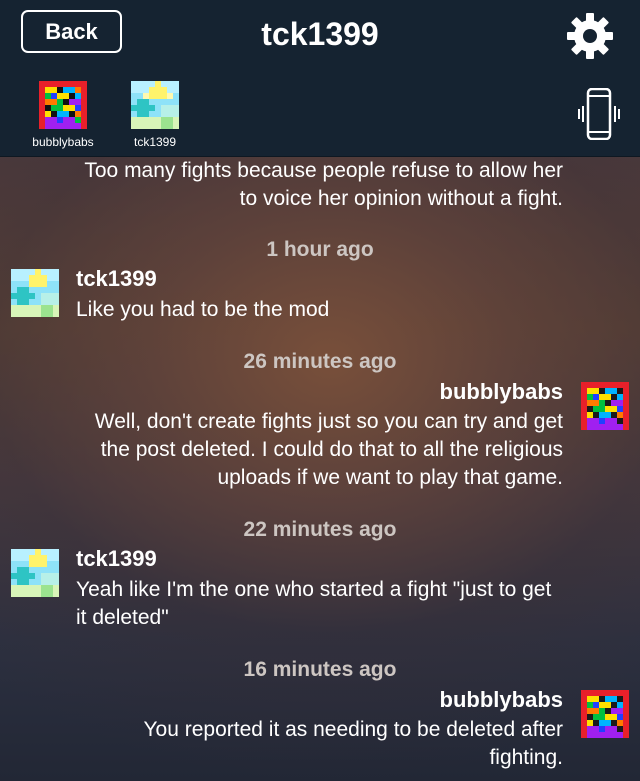 This screenshot has height=781, width=640. Describe the element at coordinates (320, 249) in the screenshot. I see `timestamp: 1 hour ago` at that location.